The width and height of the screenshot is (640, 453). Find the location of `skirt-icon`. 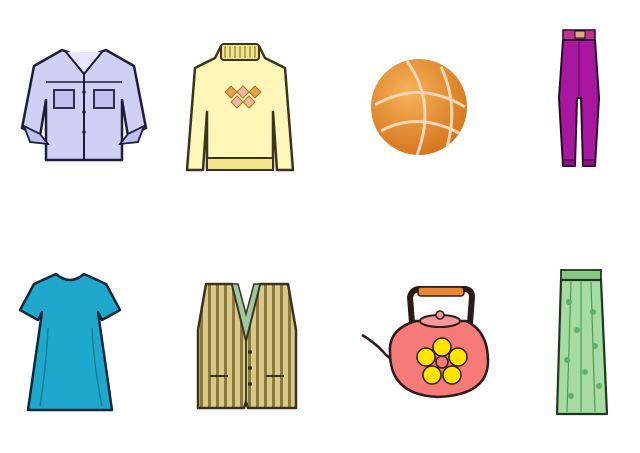

skirt-icon is located at coordinates (582, 343).